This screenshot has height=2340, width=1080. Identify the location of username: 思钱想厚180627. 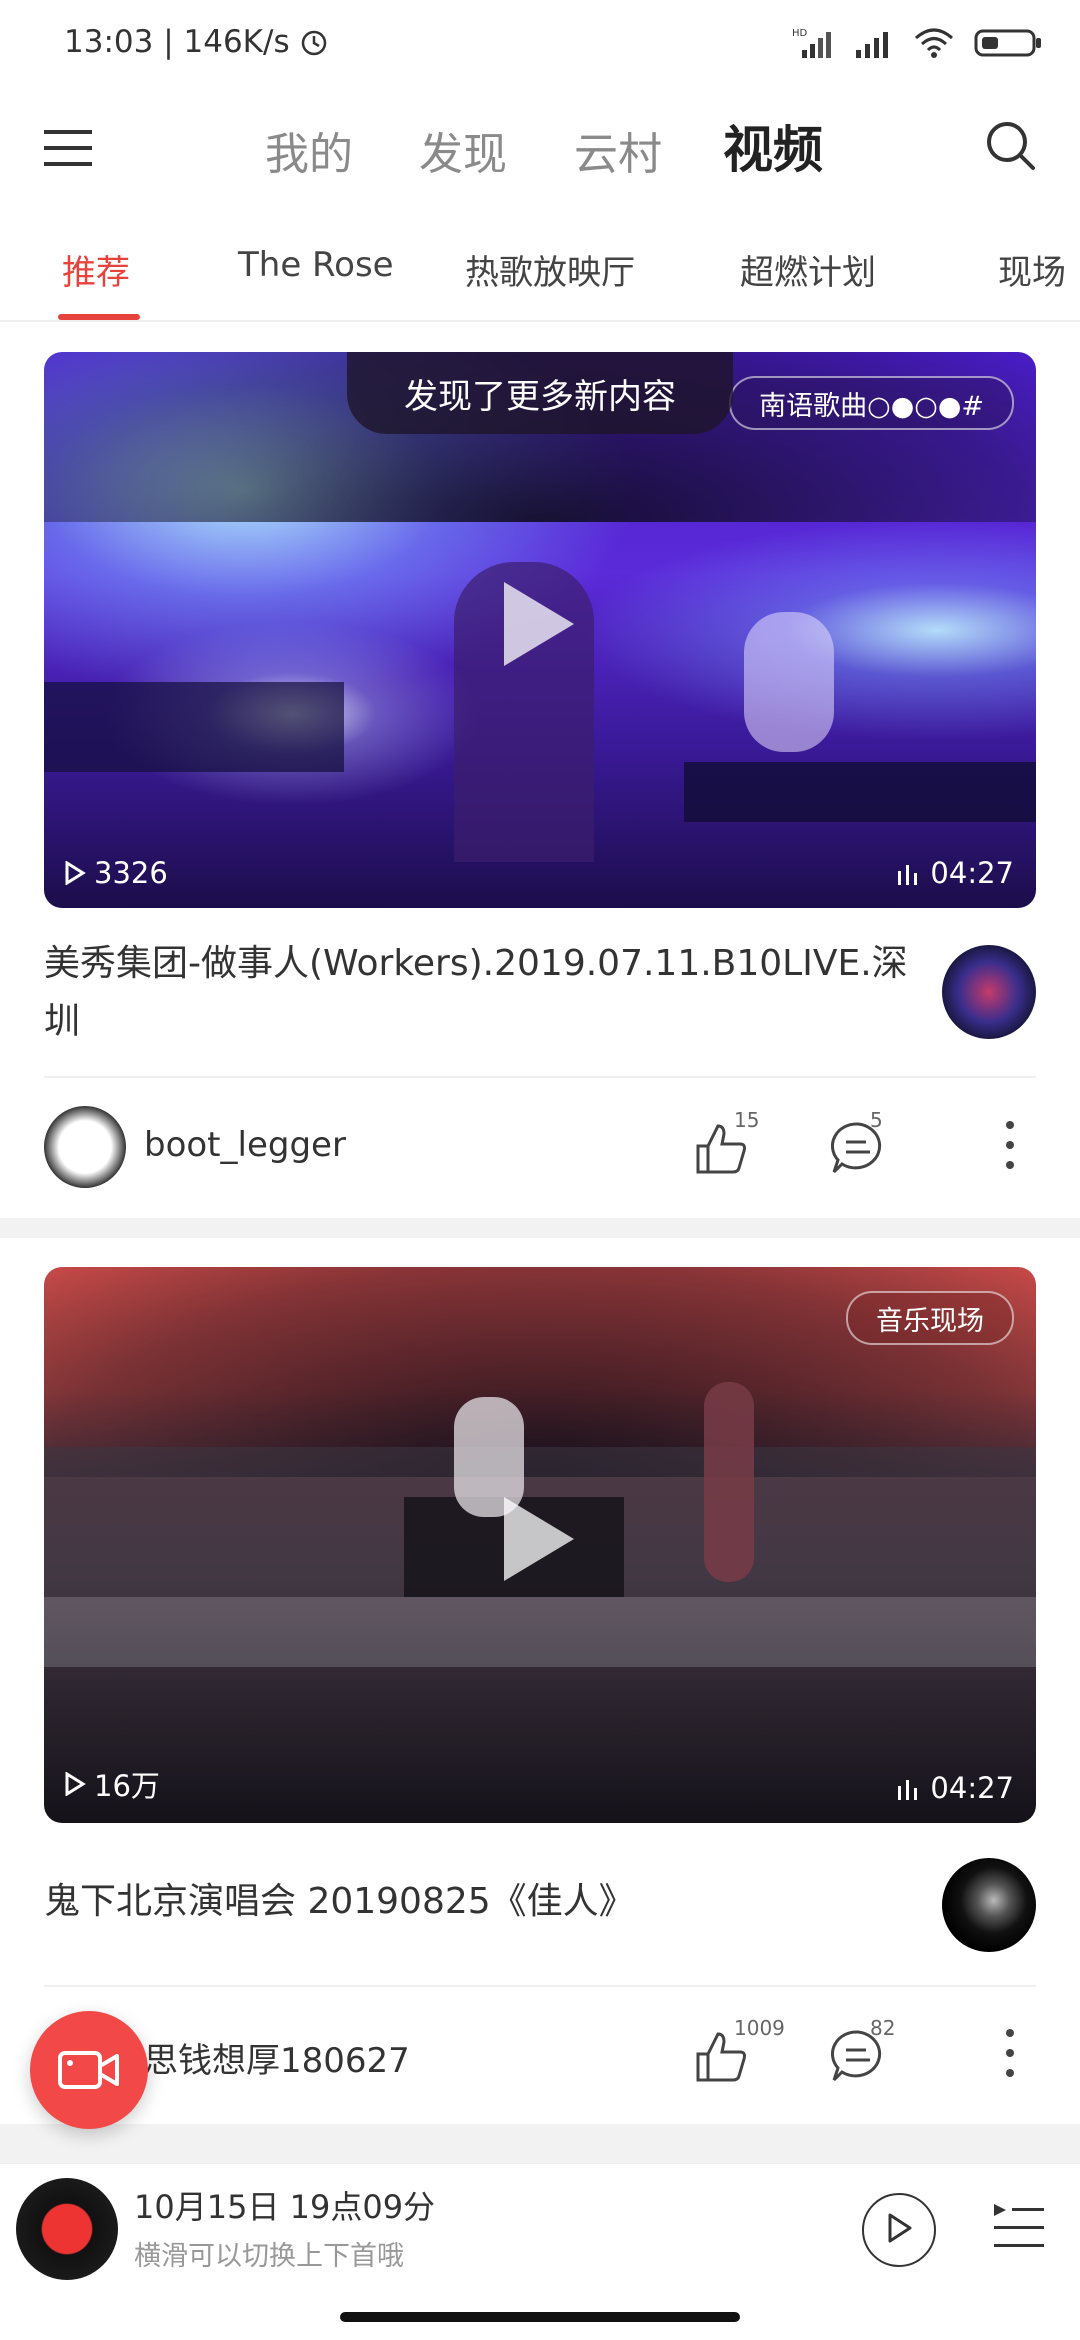
(277, 2057).